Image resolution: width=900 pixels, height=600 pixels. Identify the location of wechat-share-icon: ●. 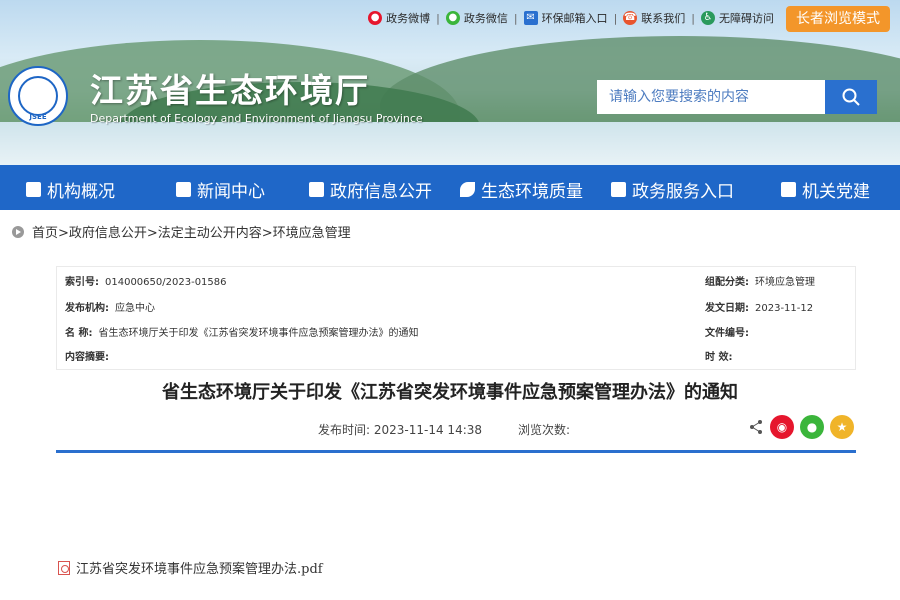
(812, 427).